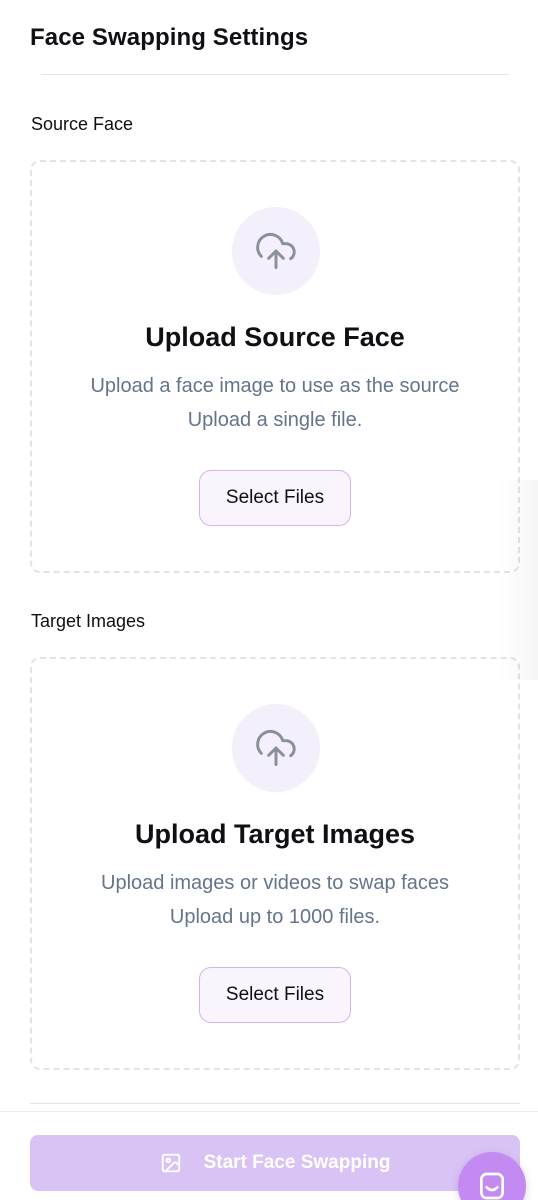 The height and width of the screenshot is (1200, 538). What do you see at coordinates (269, 1111) in the screenshot?
I see `footer-divider` at bounding box center [269, 1111].